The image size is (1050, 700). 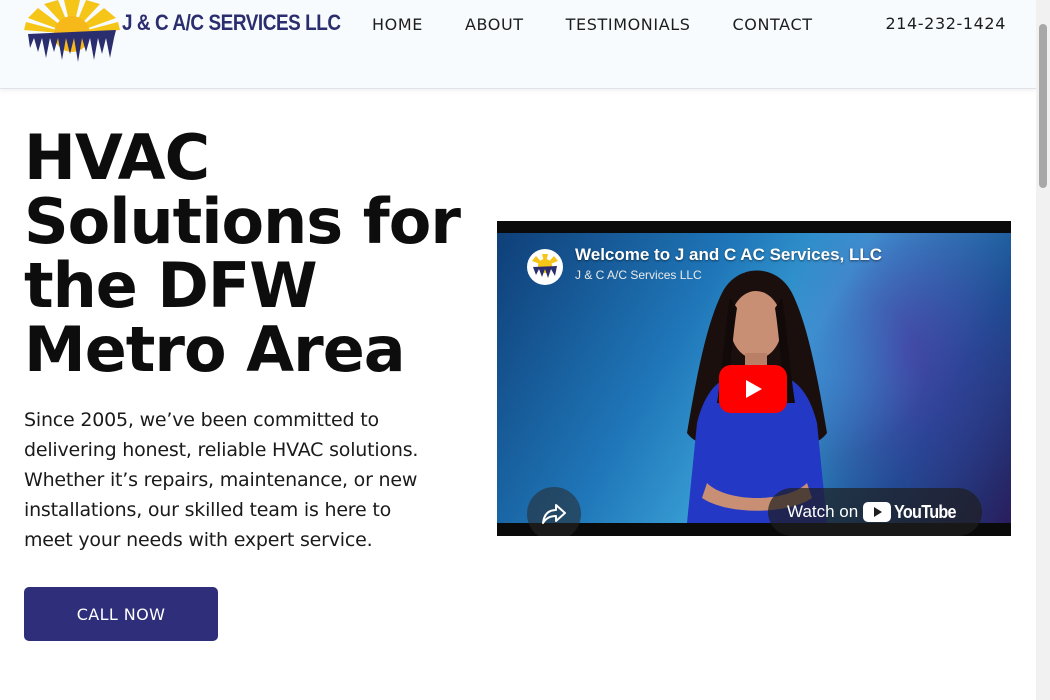 I want to click on youtube-wordmark: YouTube, so click(x=925, y=511).